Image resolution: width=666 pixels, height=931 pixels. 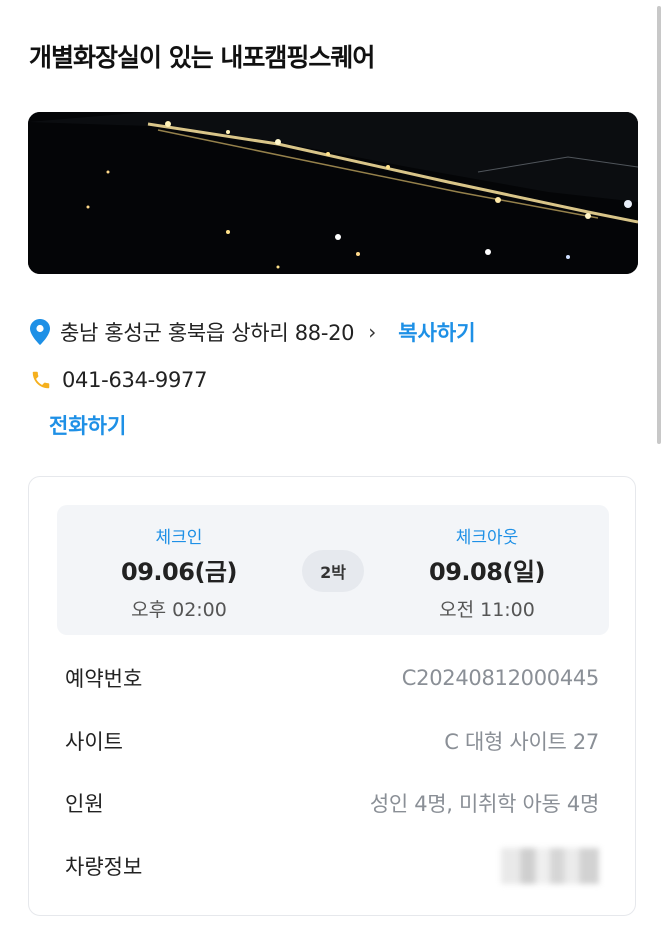 I want to click on location-pin-icon, so click(x=40, y=332).